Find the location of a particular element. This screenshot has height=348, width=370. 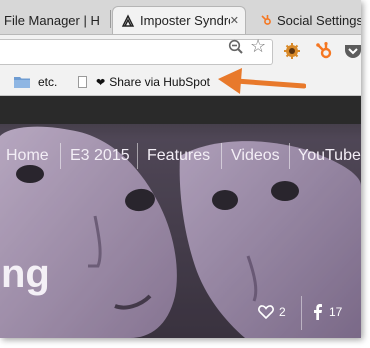

likes-counter: 2 is located at coordinates (272, 312).